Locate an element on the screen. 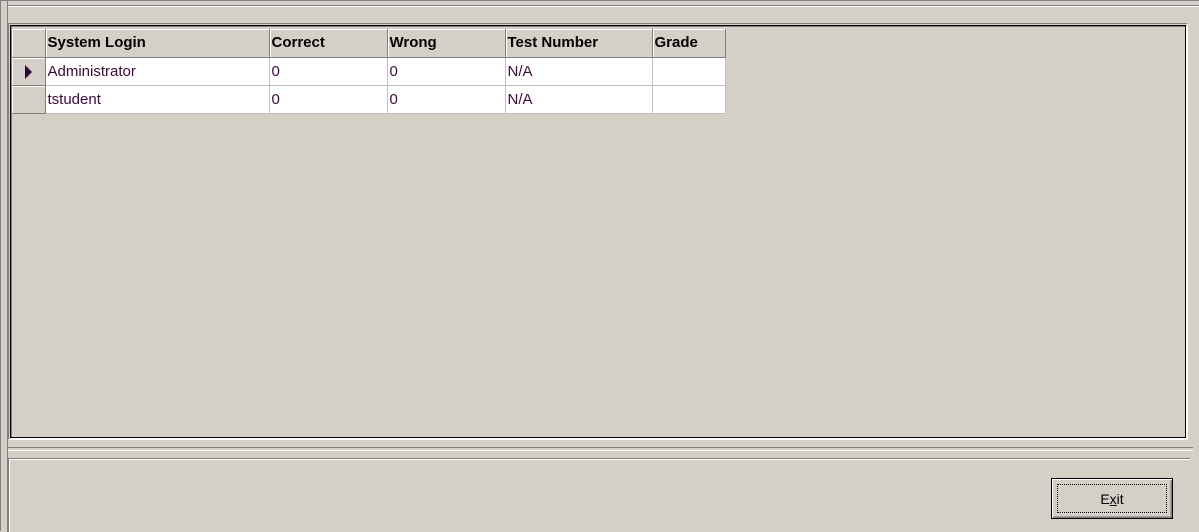  table-row: tstudent 0 0 N/A is located at coordinates (369, 99).